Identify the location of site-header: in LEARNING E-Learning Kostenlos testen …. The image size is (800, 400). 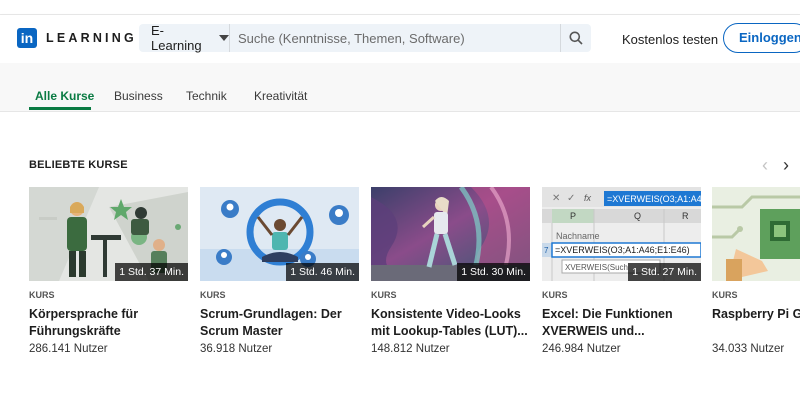
(400, 39).